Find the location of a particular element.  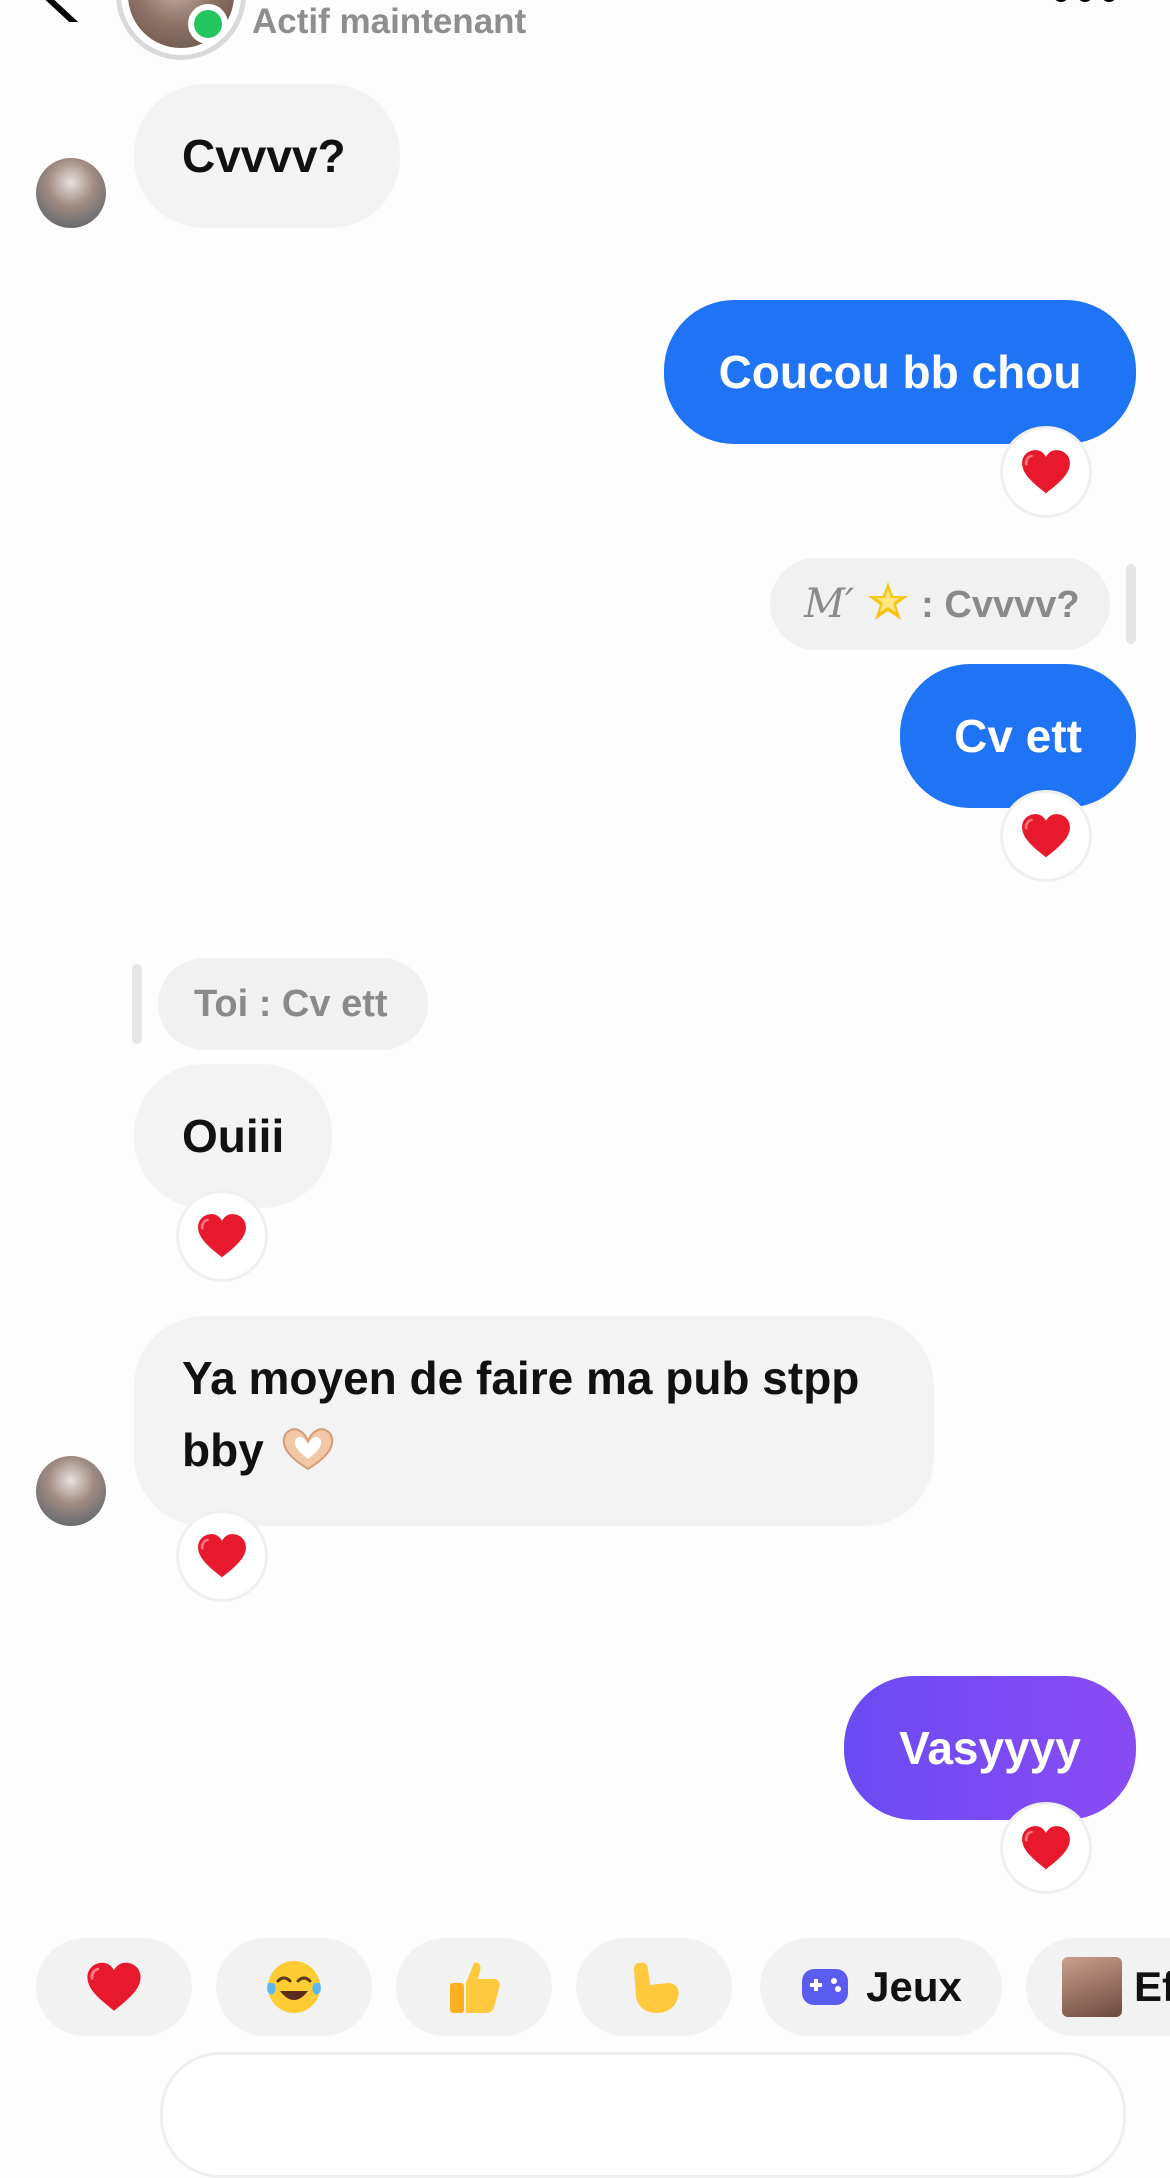

tears-of-joy-icon is located at coordinates (294, 1987).